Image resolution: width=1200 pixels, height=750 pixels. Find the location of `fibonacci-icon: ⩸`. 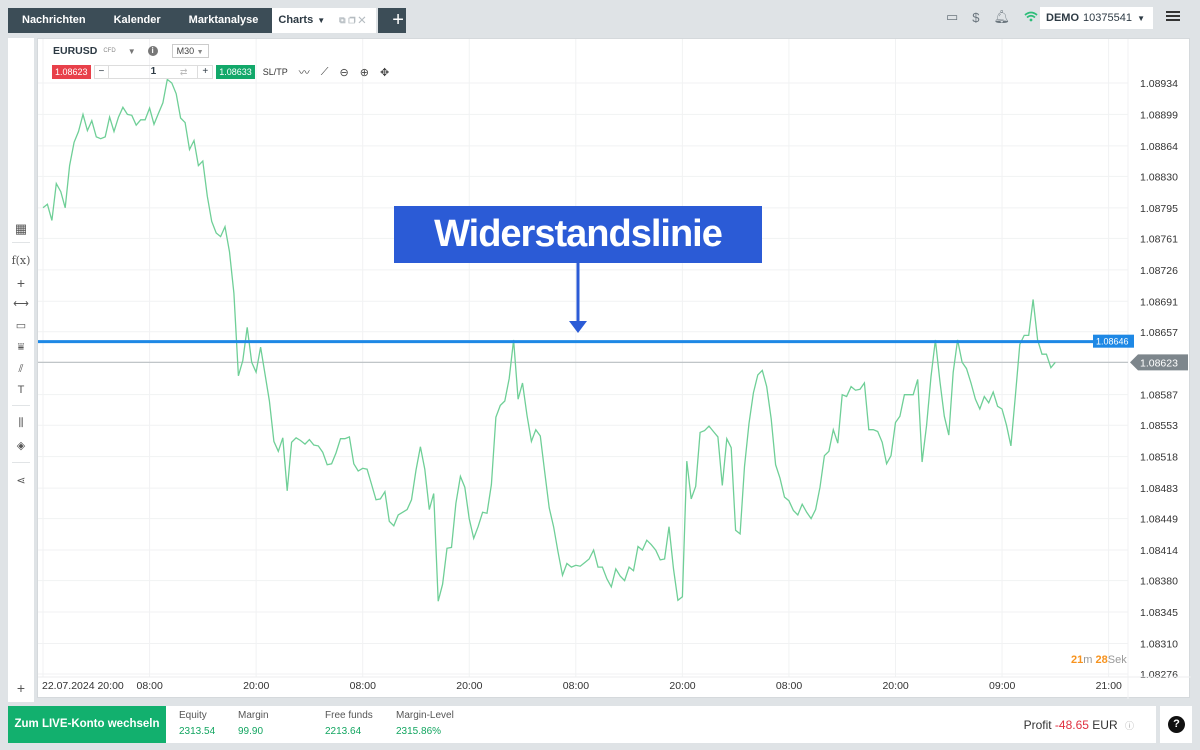

fibonacci-icon: ⩸ is located at coordinates (21, 347).